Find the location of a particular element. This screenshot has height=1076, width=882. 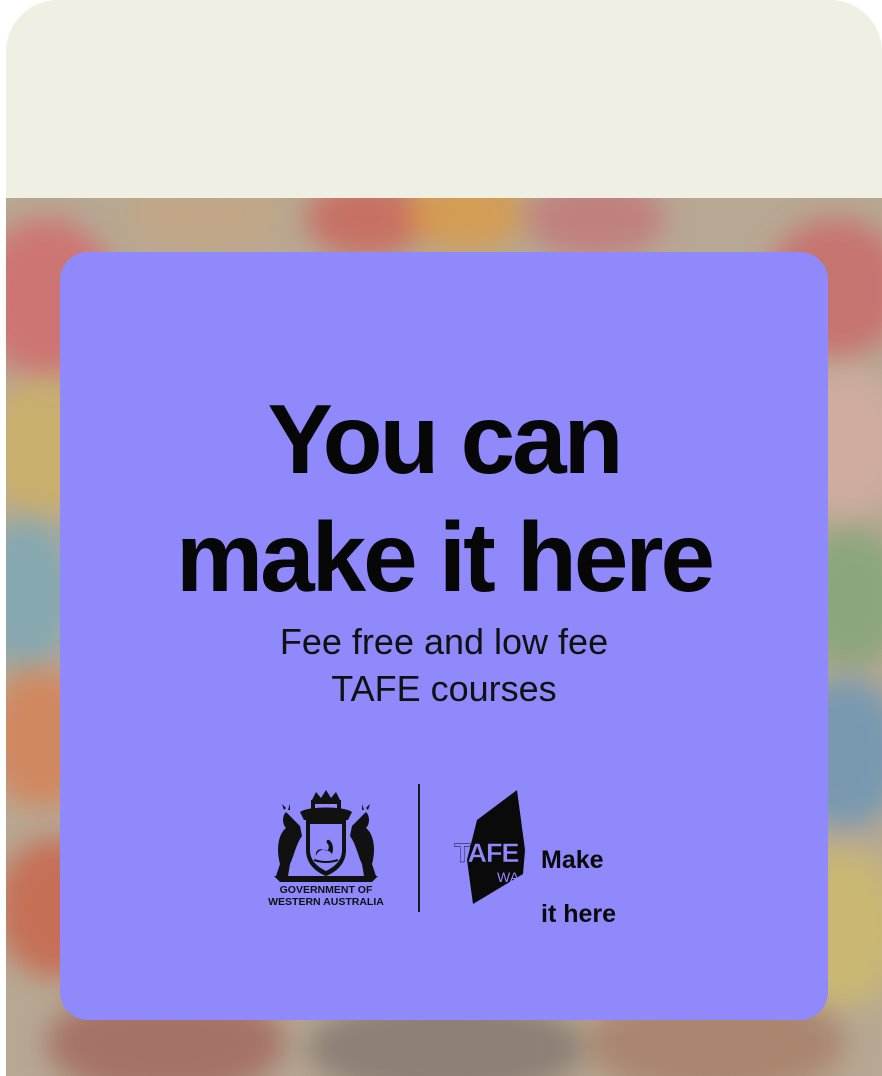

government-text-line-1: GOVERNMENT OF is located at coordinates (326, 890).